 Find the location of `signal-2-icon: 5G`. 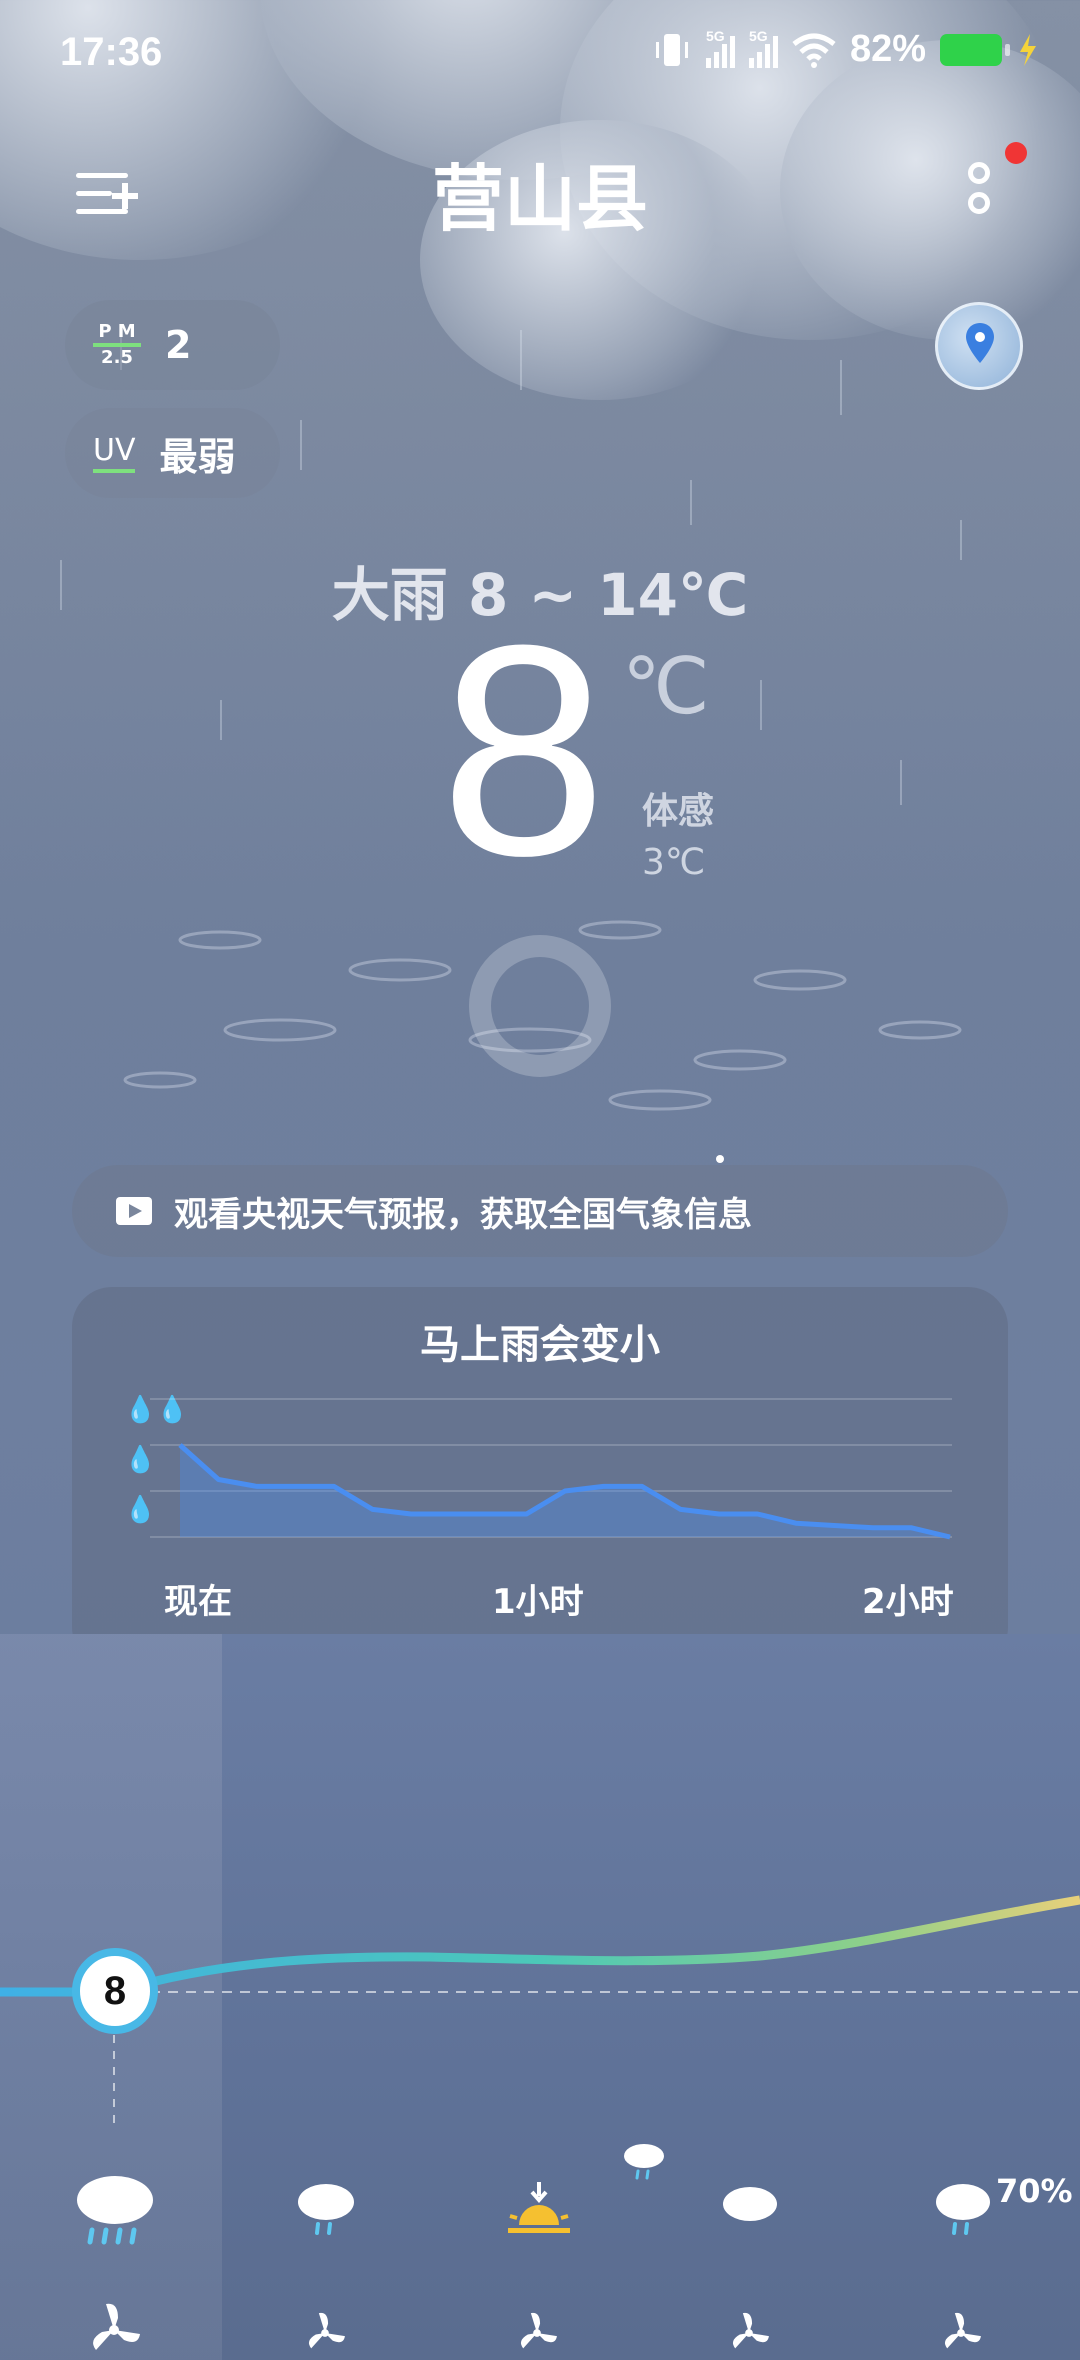

signal-2-icon: 5G is located at coordinates (763, 48).